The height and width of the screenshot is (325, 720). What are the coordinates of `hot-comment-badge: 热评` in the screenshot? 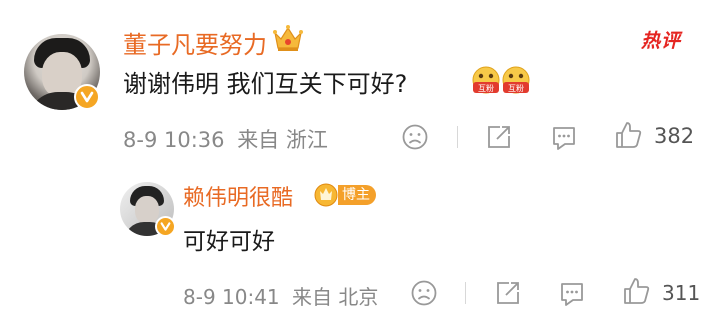 It's located at (661, 41).